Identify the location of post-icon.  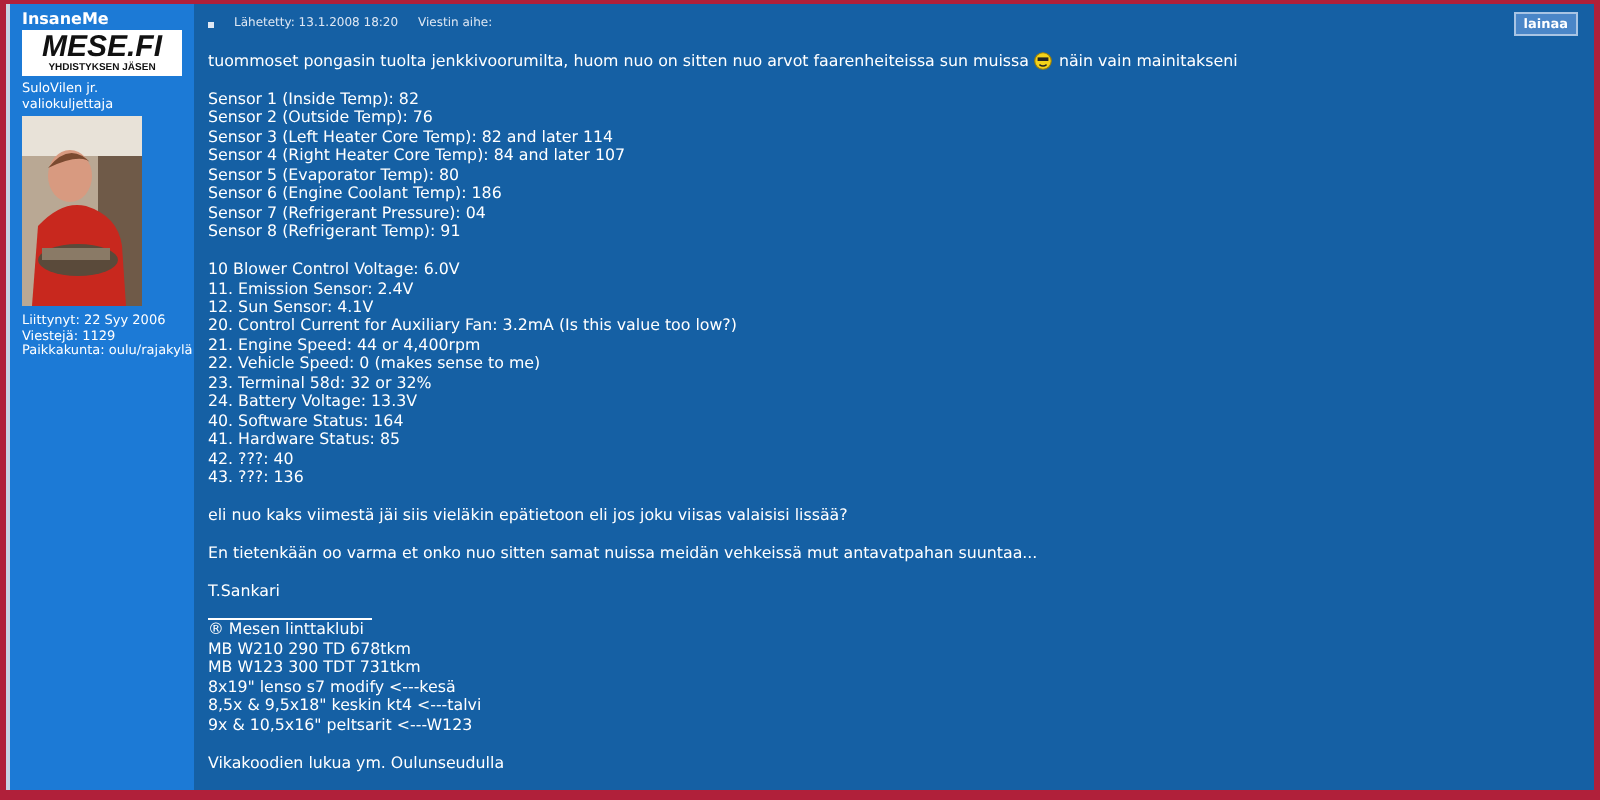
(211, 24).